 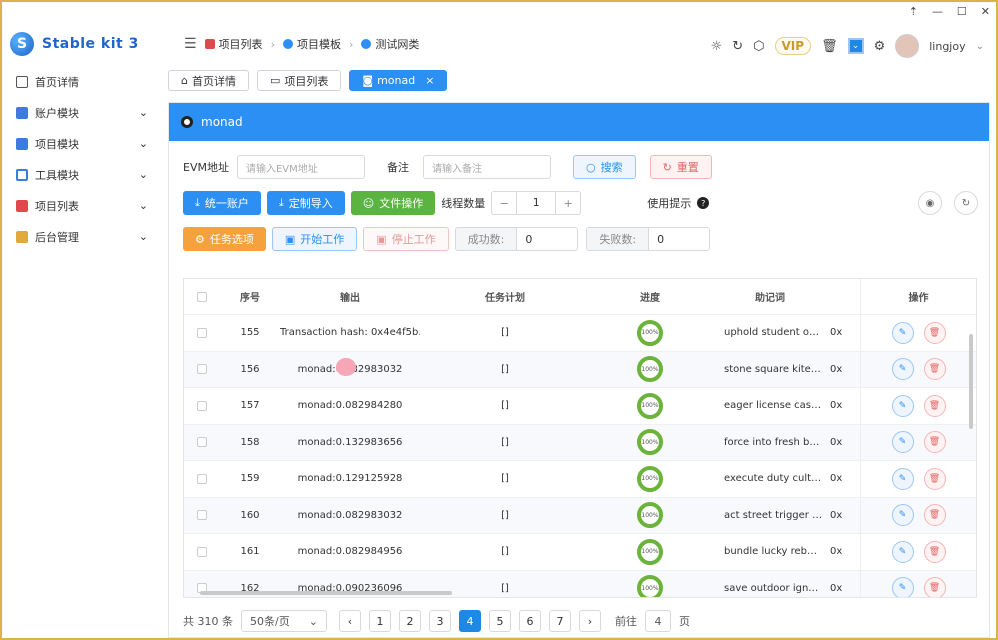 I want to click on play-icon: ▣, so click(x=290, y=239).